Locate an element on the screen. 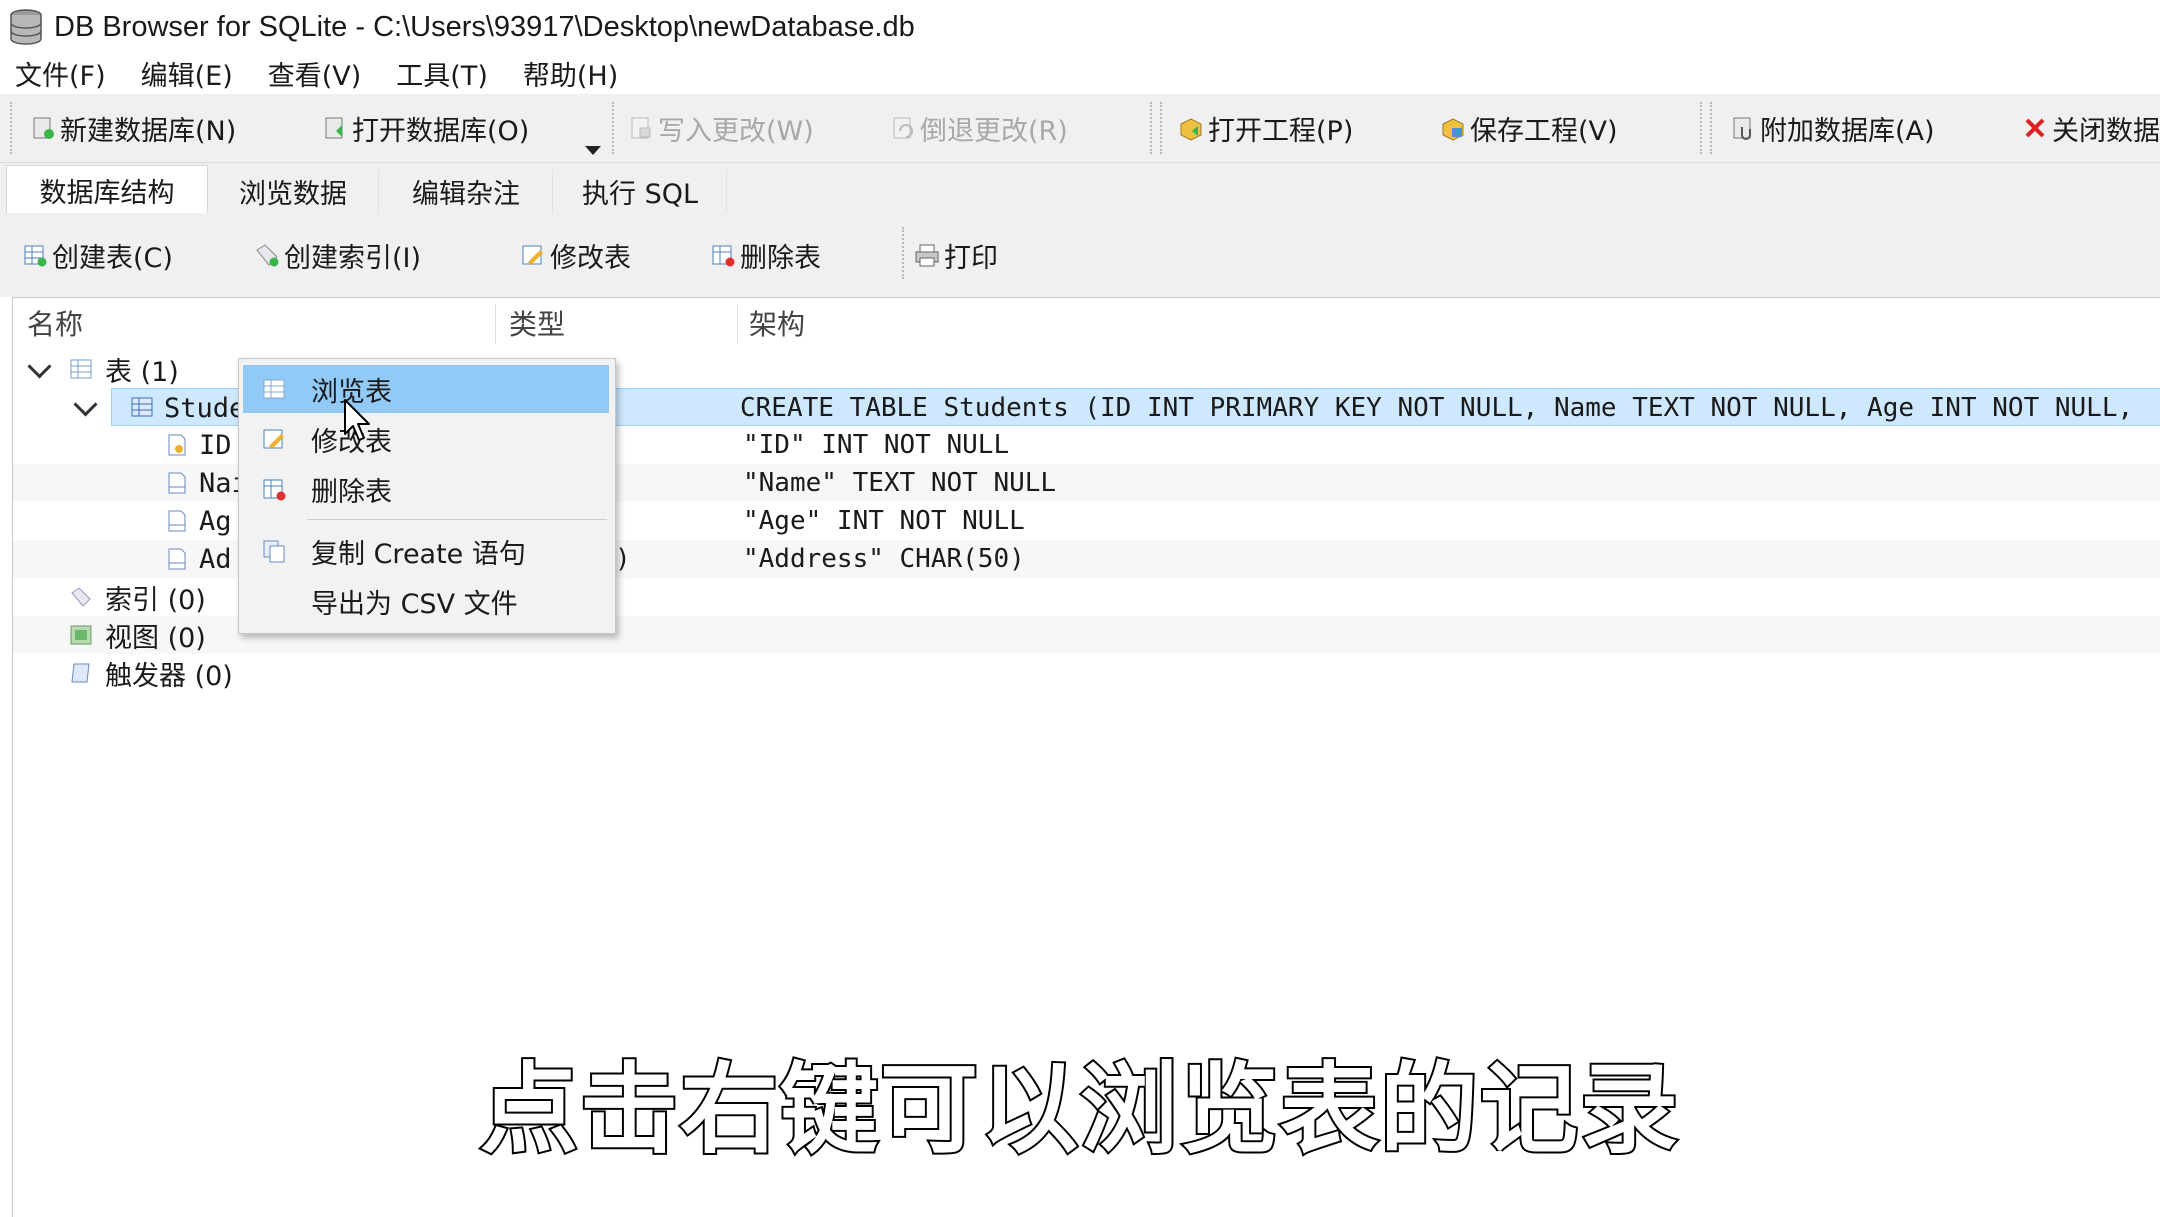 The height and width of the screenshot is (1217, 2160). context-menu: 浏览表 修改表 删除表 复制 Create 语句 导出为 CSV 文件 is located at coordinates (427, 496).